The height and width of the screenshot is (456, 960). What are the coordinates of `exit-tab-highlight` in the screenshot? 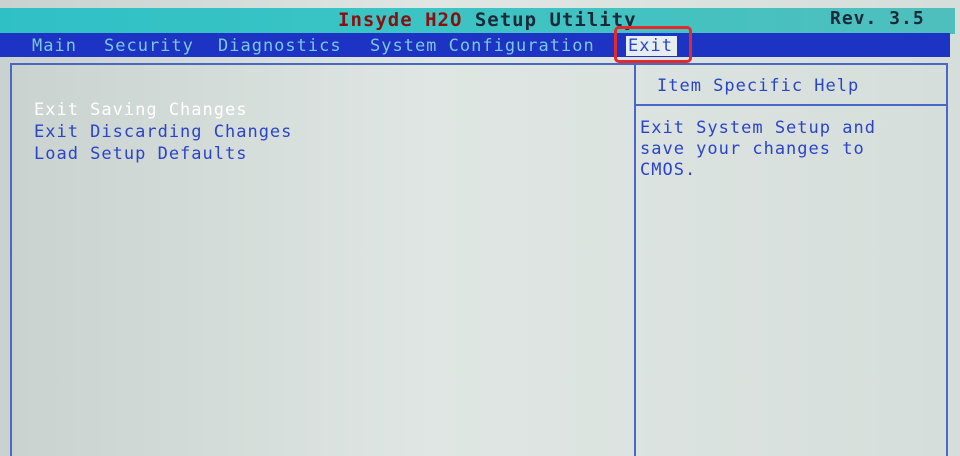 It's located at (653, 44).